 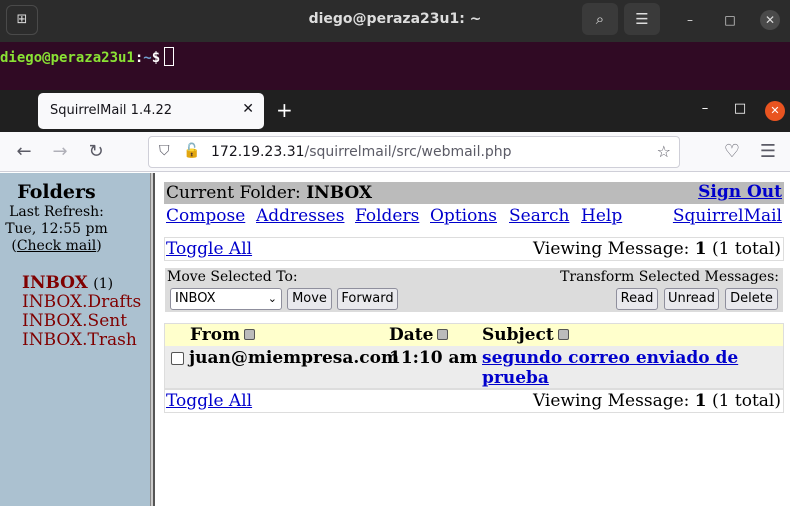 I want to click on terminal-titlebar: ⊞ diego@peraza23u1: ~ ⌕ ☰ – □ ✕, so click(x=395, y=21).